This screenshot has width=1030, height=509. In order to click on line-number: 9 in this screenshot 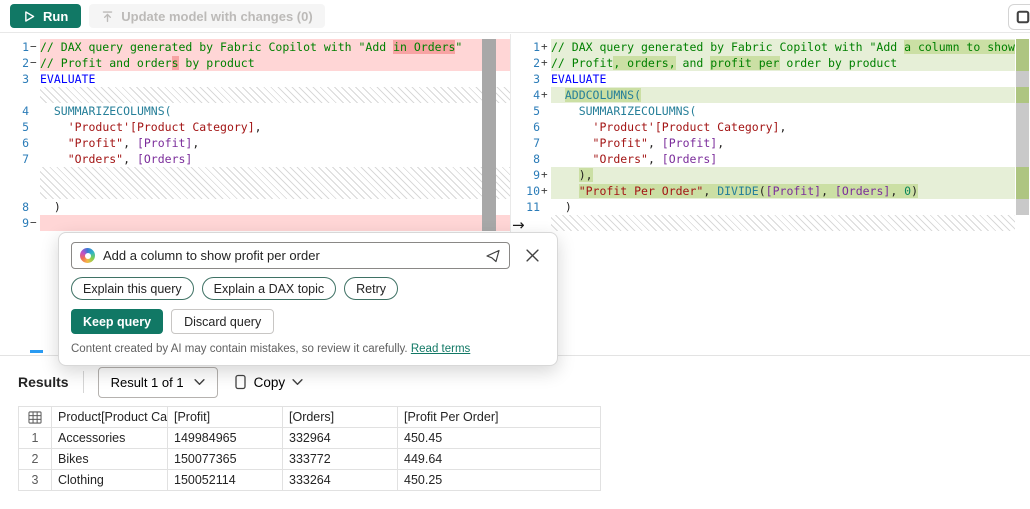, I will do `click(536, 175)`.